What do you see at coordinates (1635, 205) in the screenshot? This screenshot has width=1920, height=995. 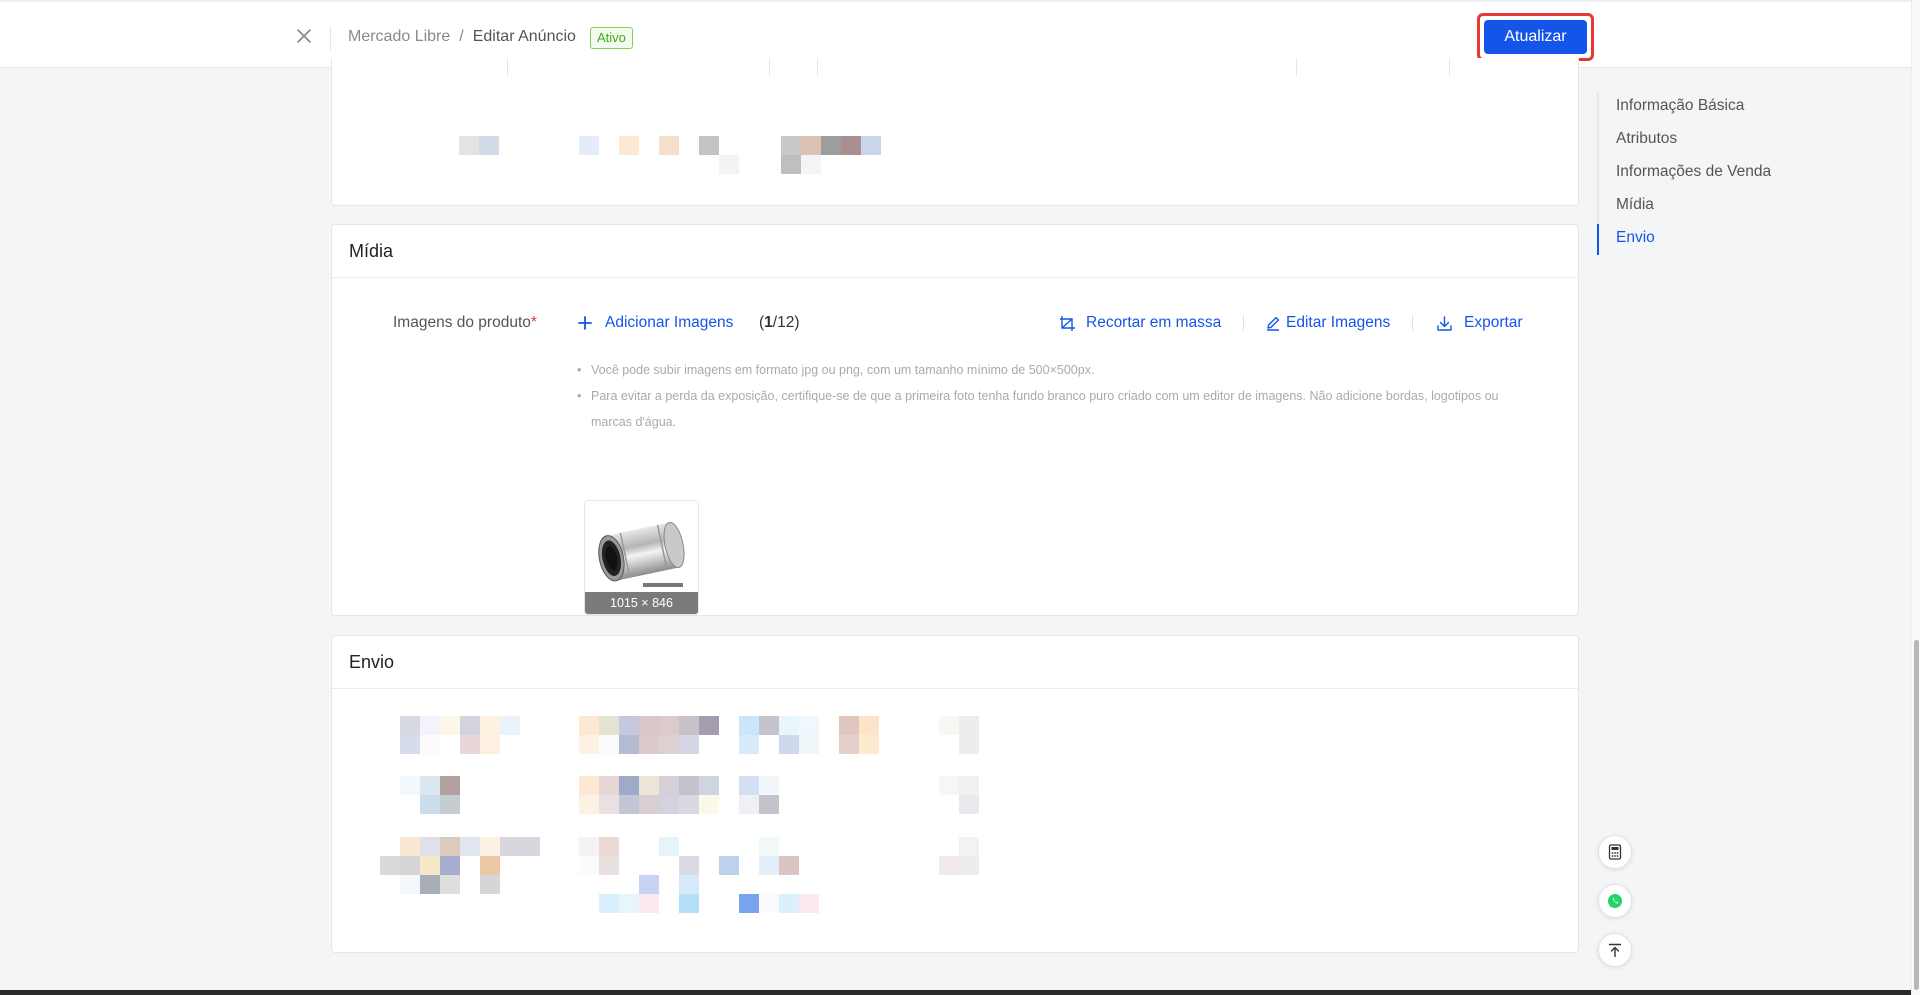 I see `anchor-media: Mídia` at bounding box center [1635, 205].